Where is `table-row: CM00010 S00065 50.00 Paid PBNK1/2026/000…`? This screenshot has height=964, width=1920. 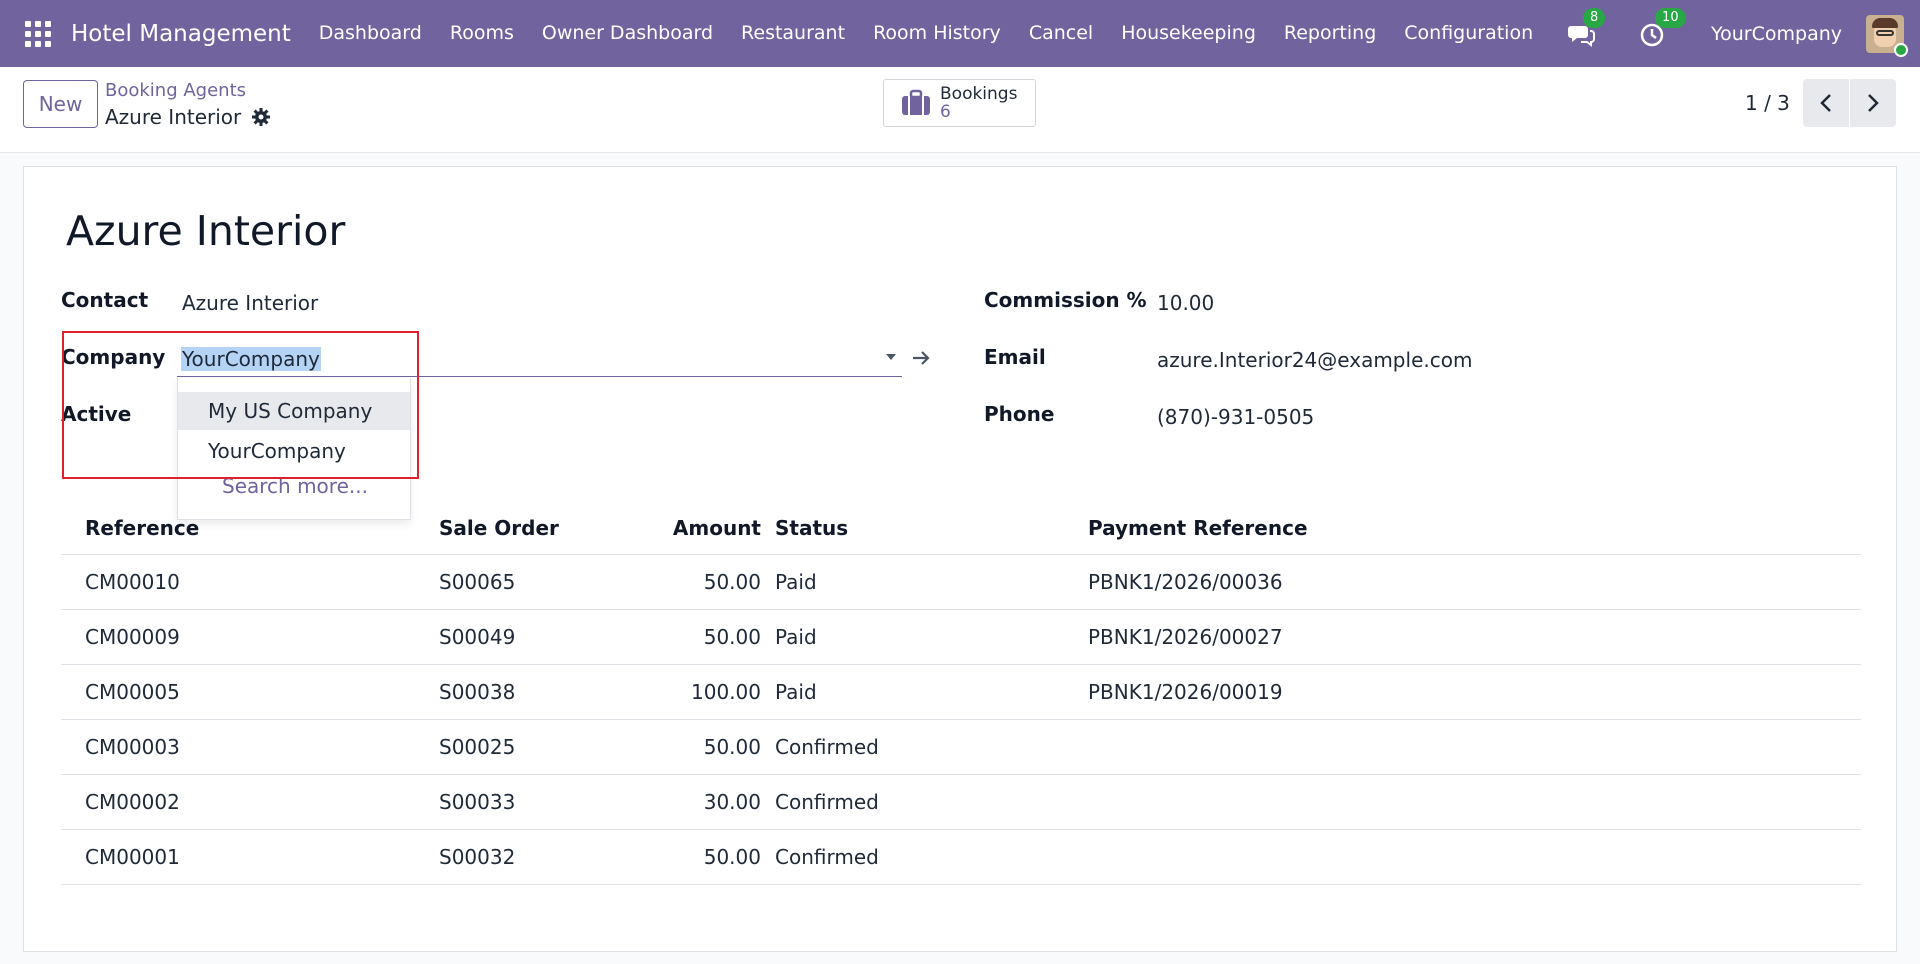
table-row: CM00010 S00065 50.00 Paid PBNK1/2026/000… is located at coordinates (961, 582).